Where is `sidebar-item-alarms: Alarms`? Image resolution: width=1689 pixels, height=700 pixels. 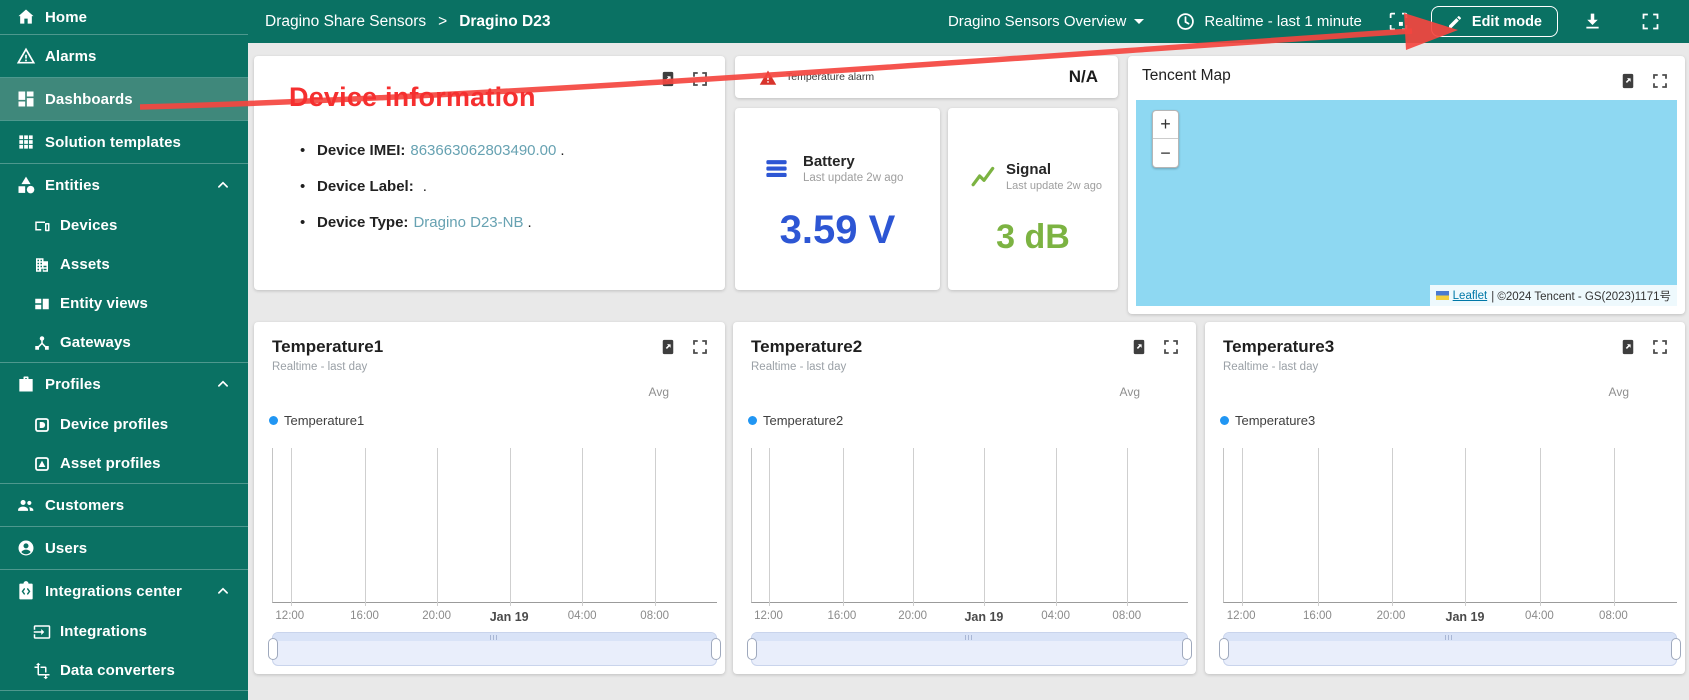 sidebar-item-alarms: Alarms is located at coordinates (124, 56).